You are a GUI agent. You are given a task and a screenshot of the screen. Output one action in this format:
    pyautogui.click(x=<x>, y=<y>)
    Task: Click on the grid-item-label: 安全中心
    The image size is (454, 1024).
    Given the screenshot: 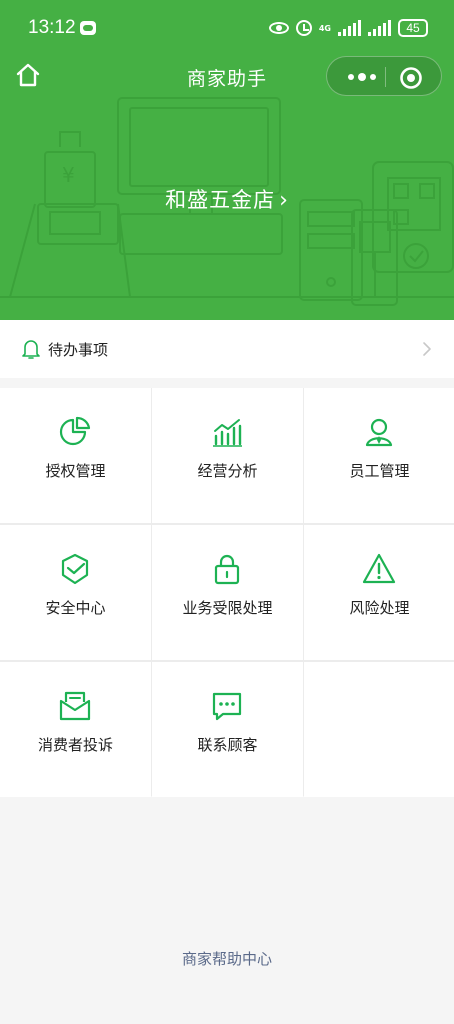 What is the action you would take?
    pyautogui.click(x=75, y=608)
    